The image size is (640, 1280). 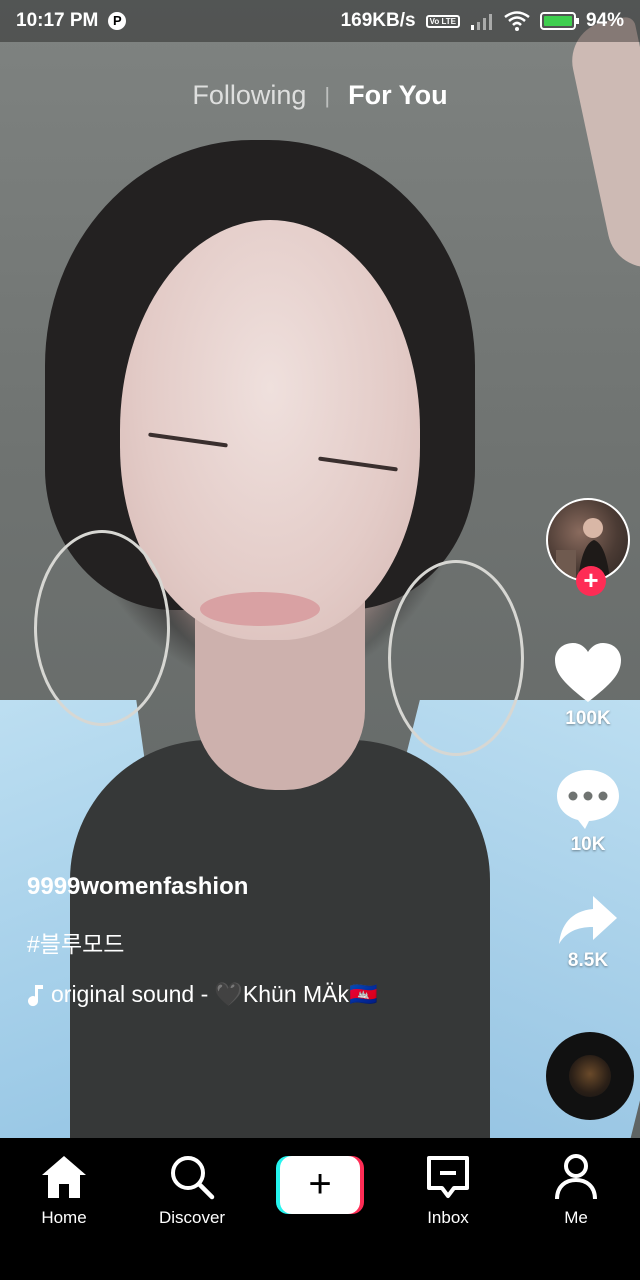 I want to click on nav-create: +, so click(x=320, y=1183).